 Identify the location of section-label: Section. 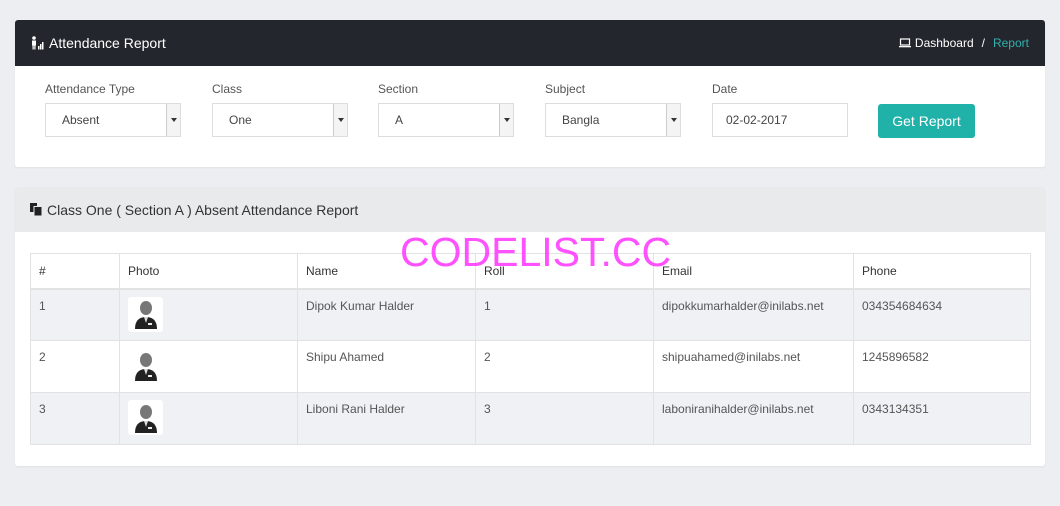
(398, 89).